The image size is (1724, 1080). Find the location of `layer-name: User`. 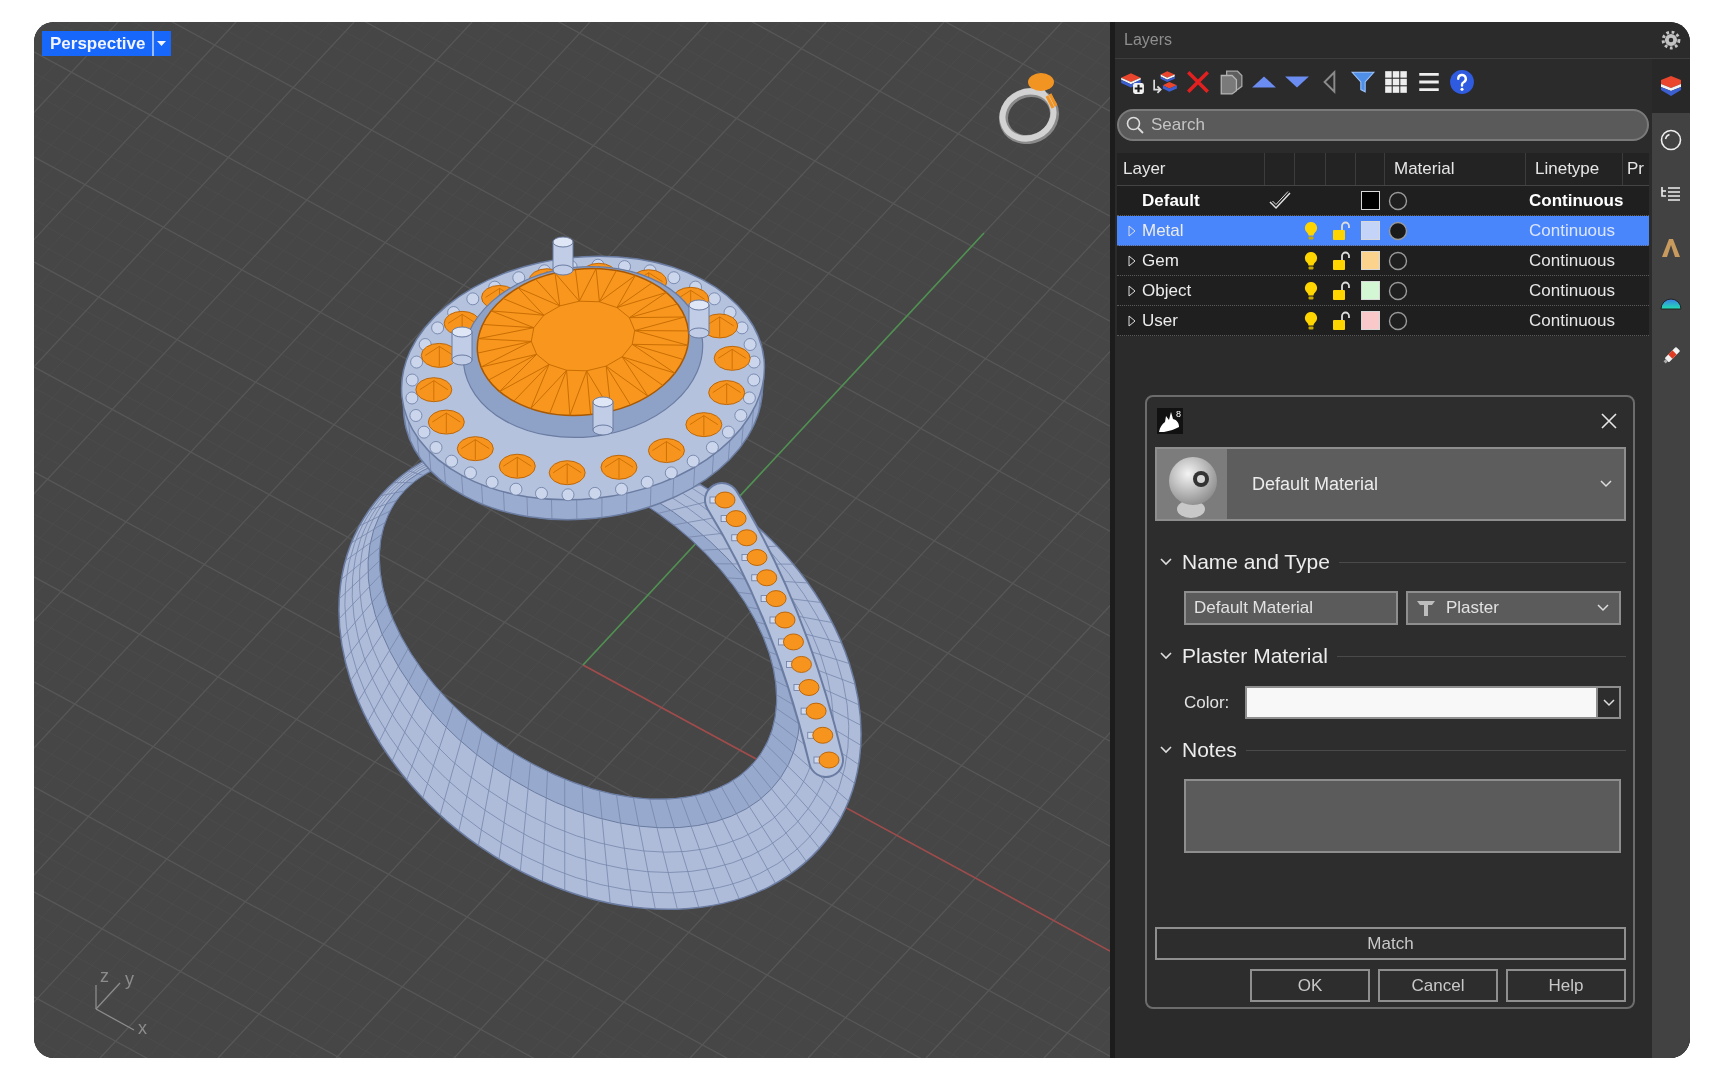

layer-name: User is located at coordinates (1160, 320).